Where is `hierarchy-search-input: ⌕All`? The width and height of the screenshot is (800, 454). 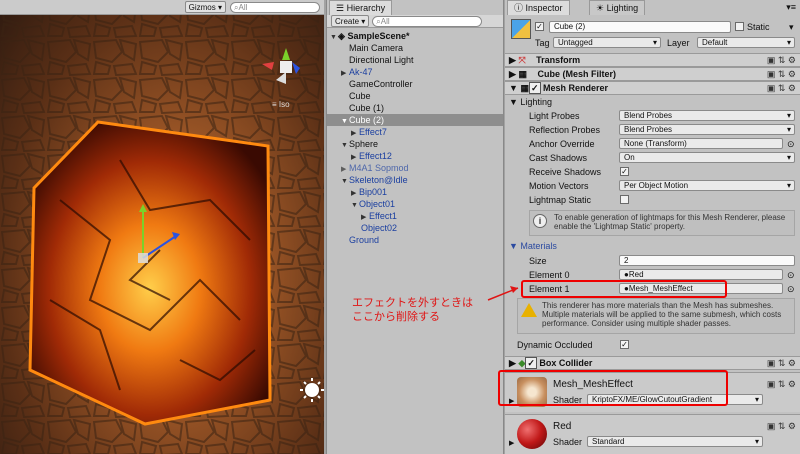 hierarchy-search-input: ⌕All is located at coordinates (427, 21).